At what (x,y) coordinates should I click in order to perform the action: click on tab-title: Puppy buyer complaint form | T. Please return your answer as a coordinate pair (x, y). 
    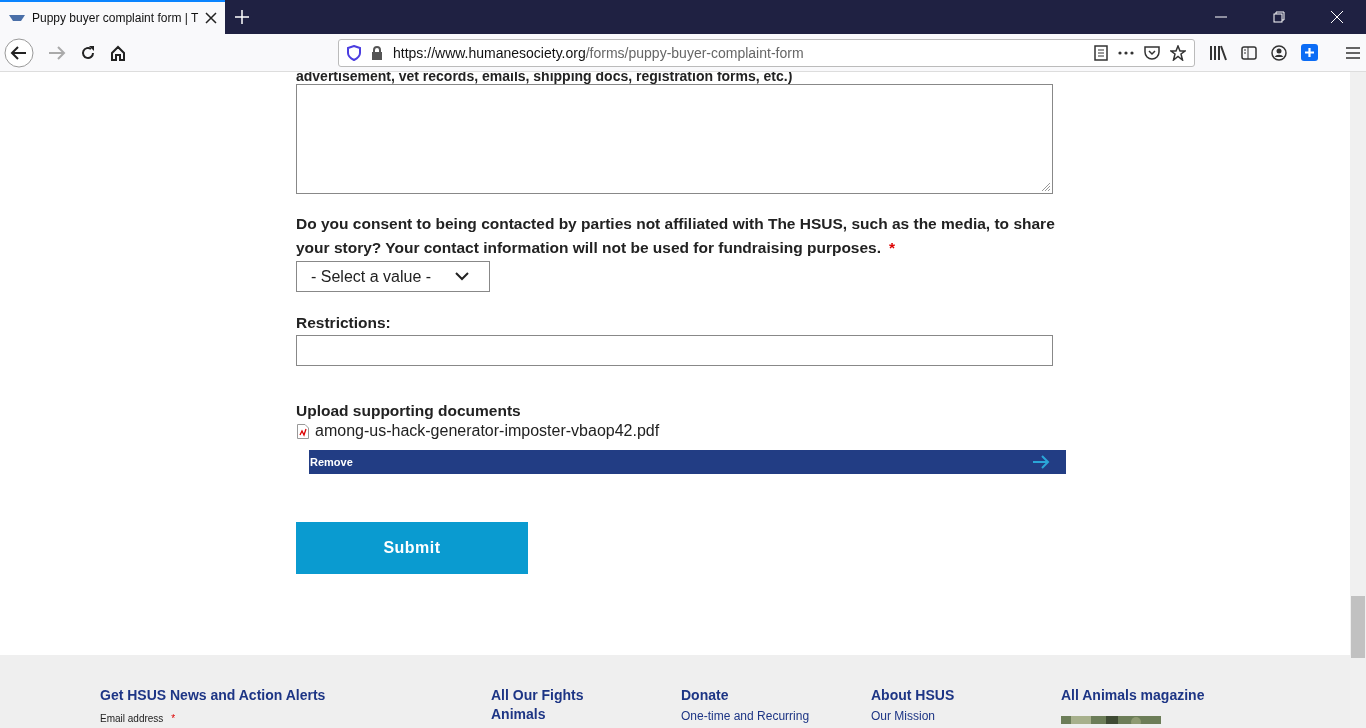
    Looking at the image, I should click on (115, 18).